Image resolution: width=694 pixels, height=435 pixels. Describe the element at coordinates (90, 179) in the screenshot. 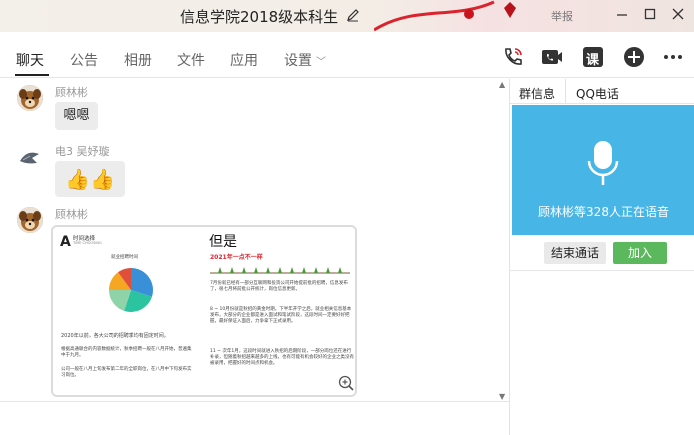

I see `message-bubble: 👍👍` at that location.